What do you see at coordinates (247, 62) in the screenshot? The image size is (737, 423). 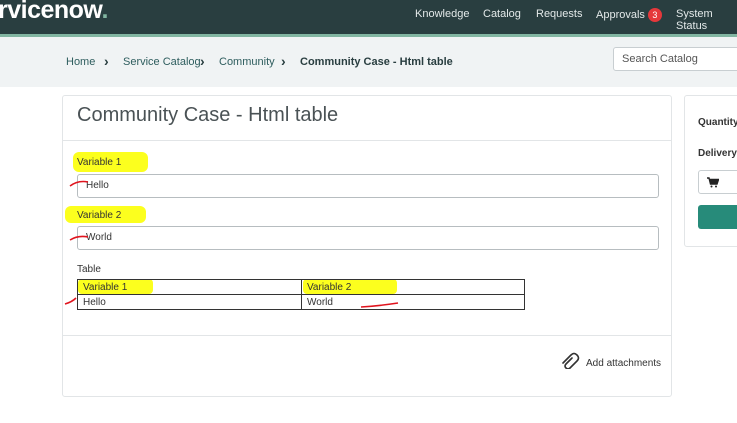 I see `breadcrumb-community: Community` at bounding box center [247, 62].